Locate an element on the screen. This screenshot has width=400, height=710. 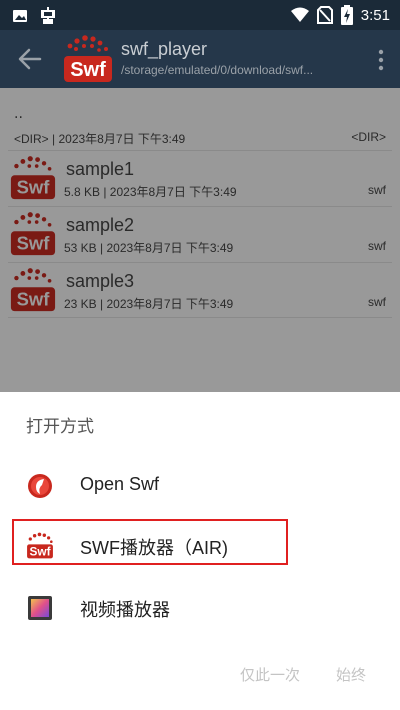
status-left-icons is located at coordinates (35, 16).